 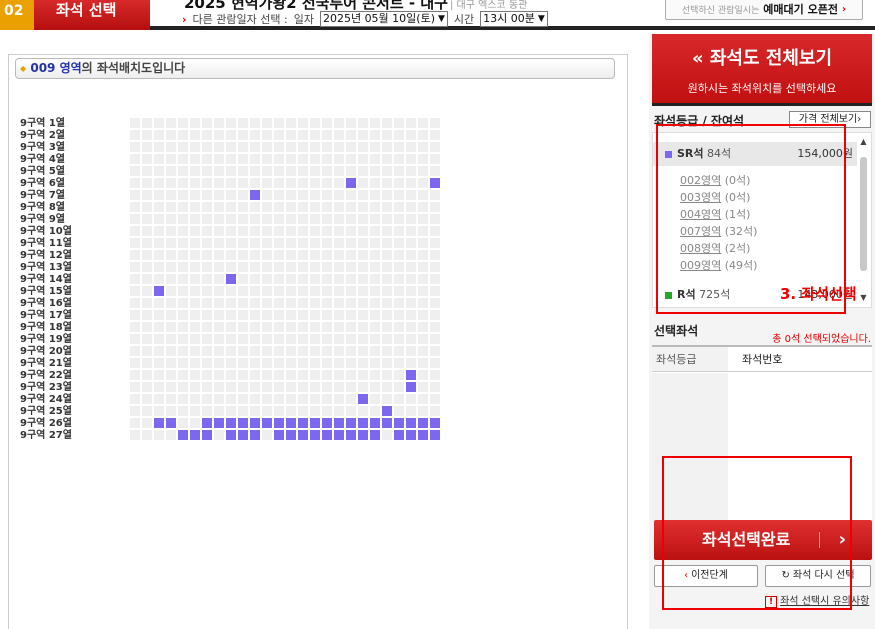 What do you see at coordinates (771, 58) in the screenshot?
I see `view-all-title: 좌석도 전체보기` at bounding box center [771, 58].